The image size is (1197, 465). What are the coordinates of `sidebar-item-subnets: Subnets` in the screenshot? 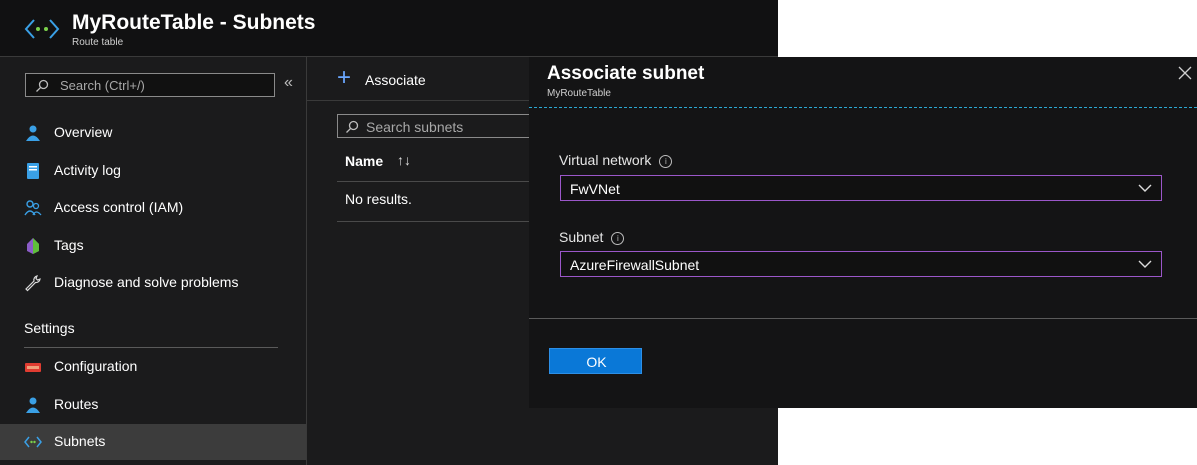 It's located at (153, 442).